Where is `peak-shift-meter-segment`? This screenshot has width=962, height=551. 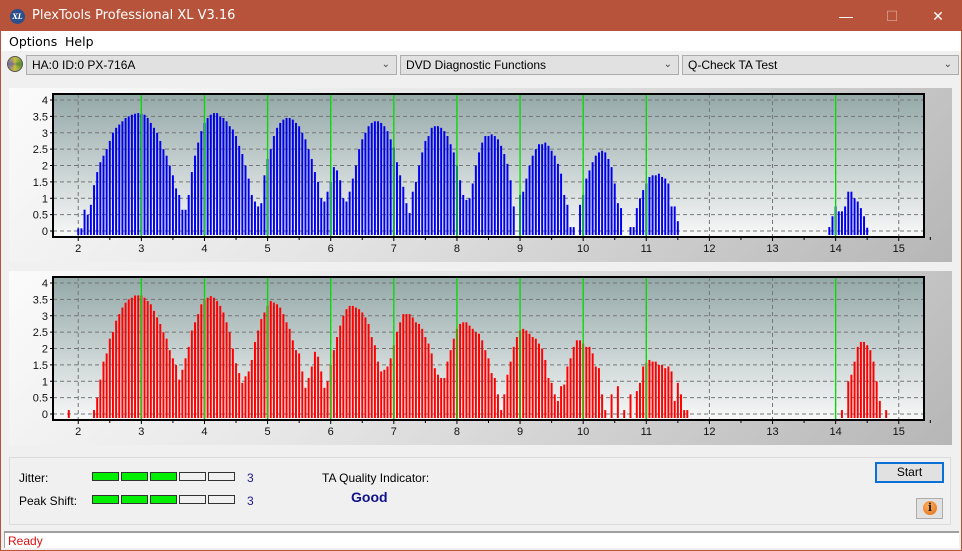 peak-shift-meter-segment is located at coordinates (105, 499).